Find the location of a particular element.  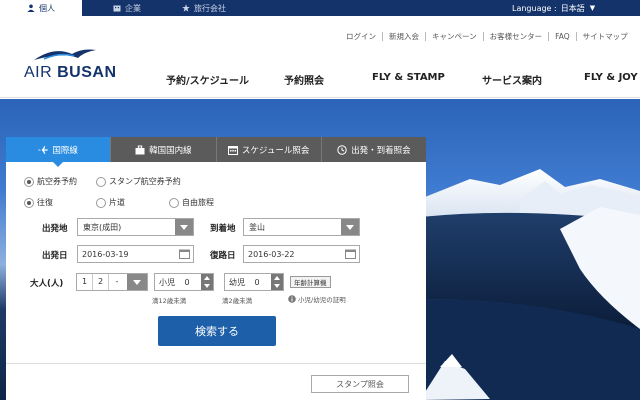

depart-date-input: 2016-03-19 is located at coordinates (135, 254).